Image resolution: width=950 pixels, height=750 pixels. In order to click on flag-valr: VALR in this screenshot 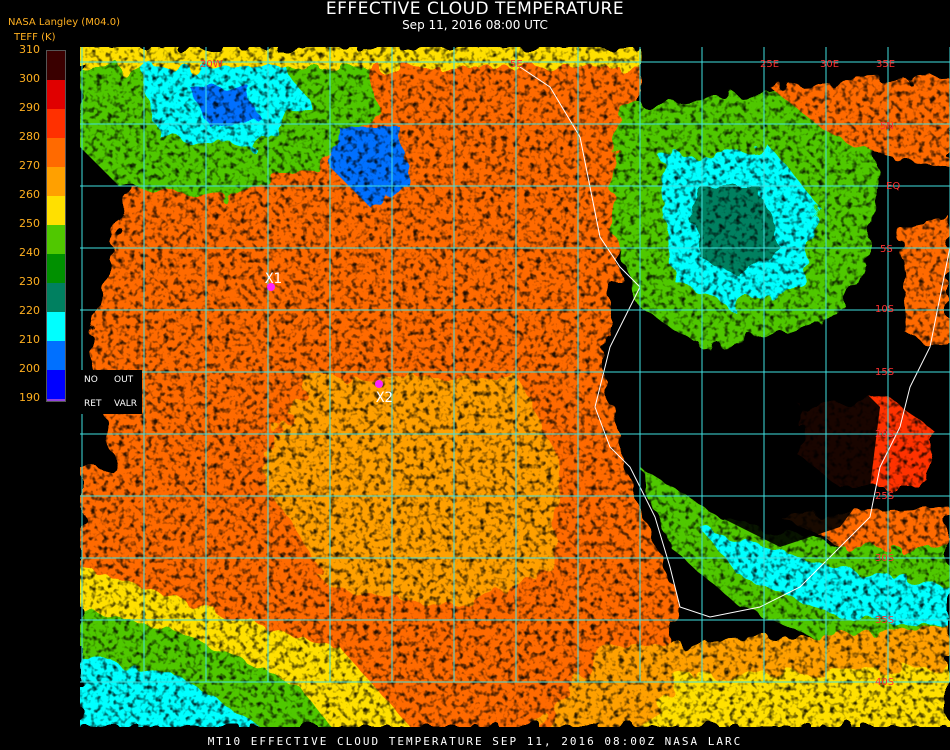, I will do `click(126, 404)`.